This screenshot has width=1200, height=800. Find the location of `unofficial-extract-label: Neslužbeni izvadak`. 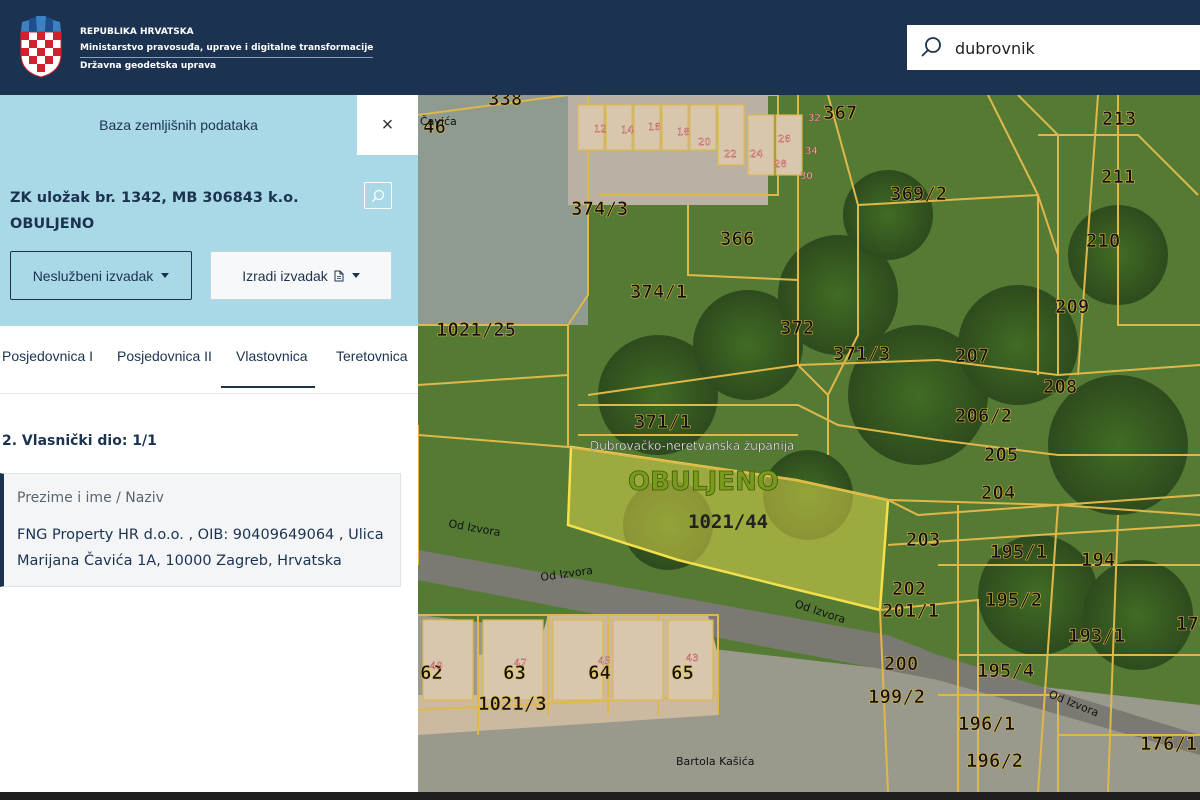

unofficial-extract-label: Neslužbeni izvadak is located at coordinates (93, 275).